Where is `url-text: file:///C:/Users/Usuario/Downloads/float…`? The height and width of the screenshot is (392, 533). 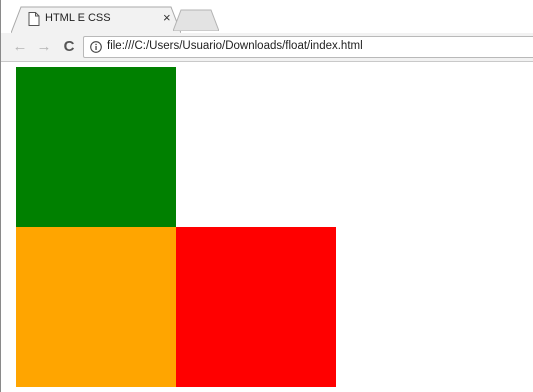 url-text: file:///C:/Users/Usuario/Downloads/float… is located at coordinates (235, 46).